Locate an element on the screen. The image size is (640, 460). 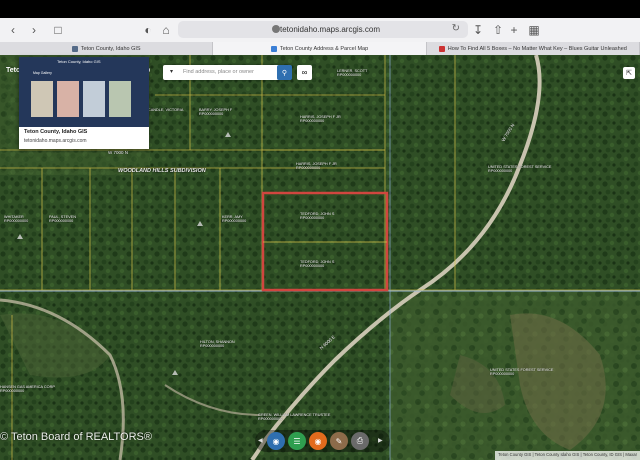
tab-overview-icon: ▦ is located at coordinates (534, 30).